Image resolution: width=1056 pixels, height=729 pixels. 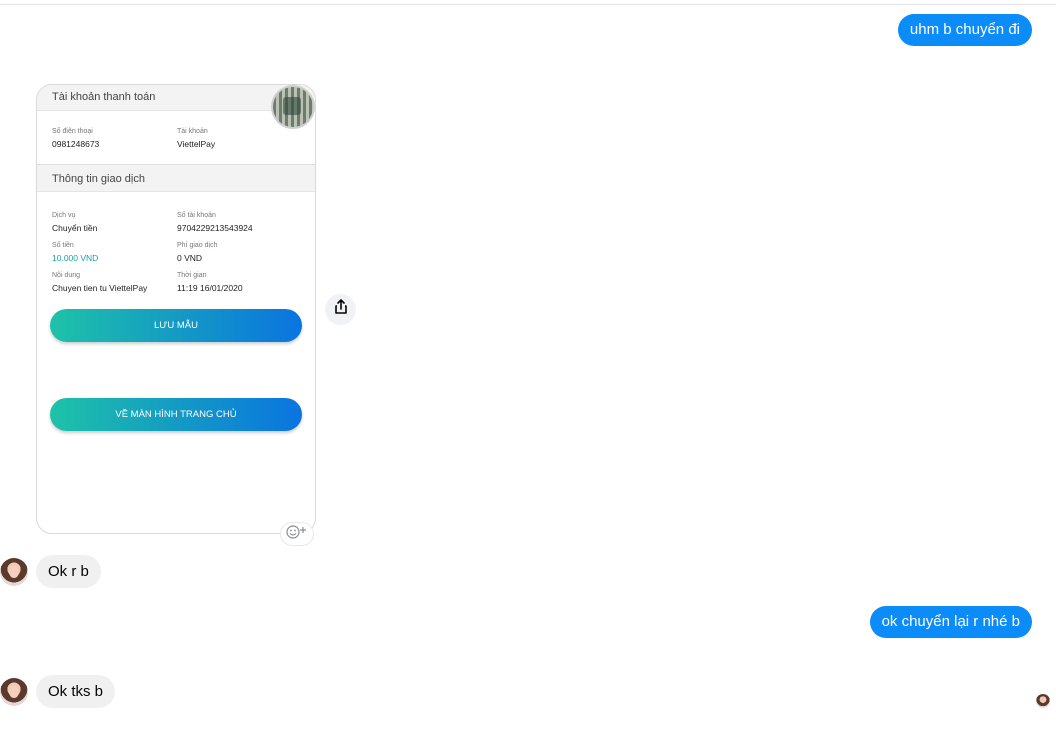 I want to click on divider, so click(x=528, y=4).